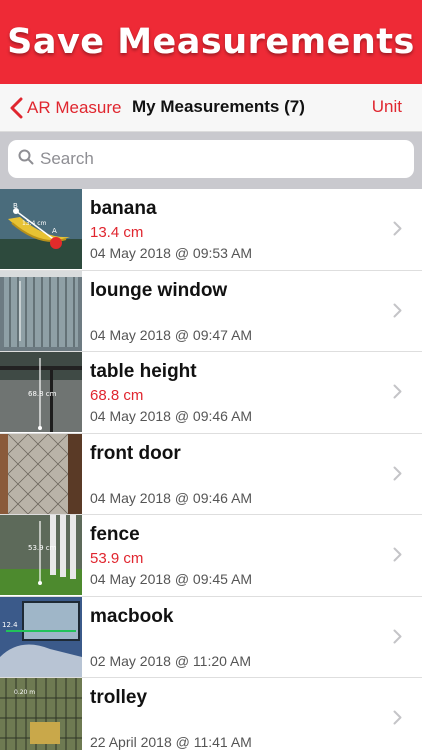  What do you see at coordinates (117, 232) in the screenshot?
I see `measurement-value: 13.4 cm` at bounding box center [117, 232].